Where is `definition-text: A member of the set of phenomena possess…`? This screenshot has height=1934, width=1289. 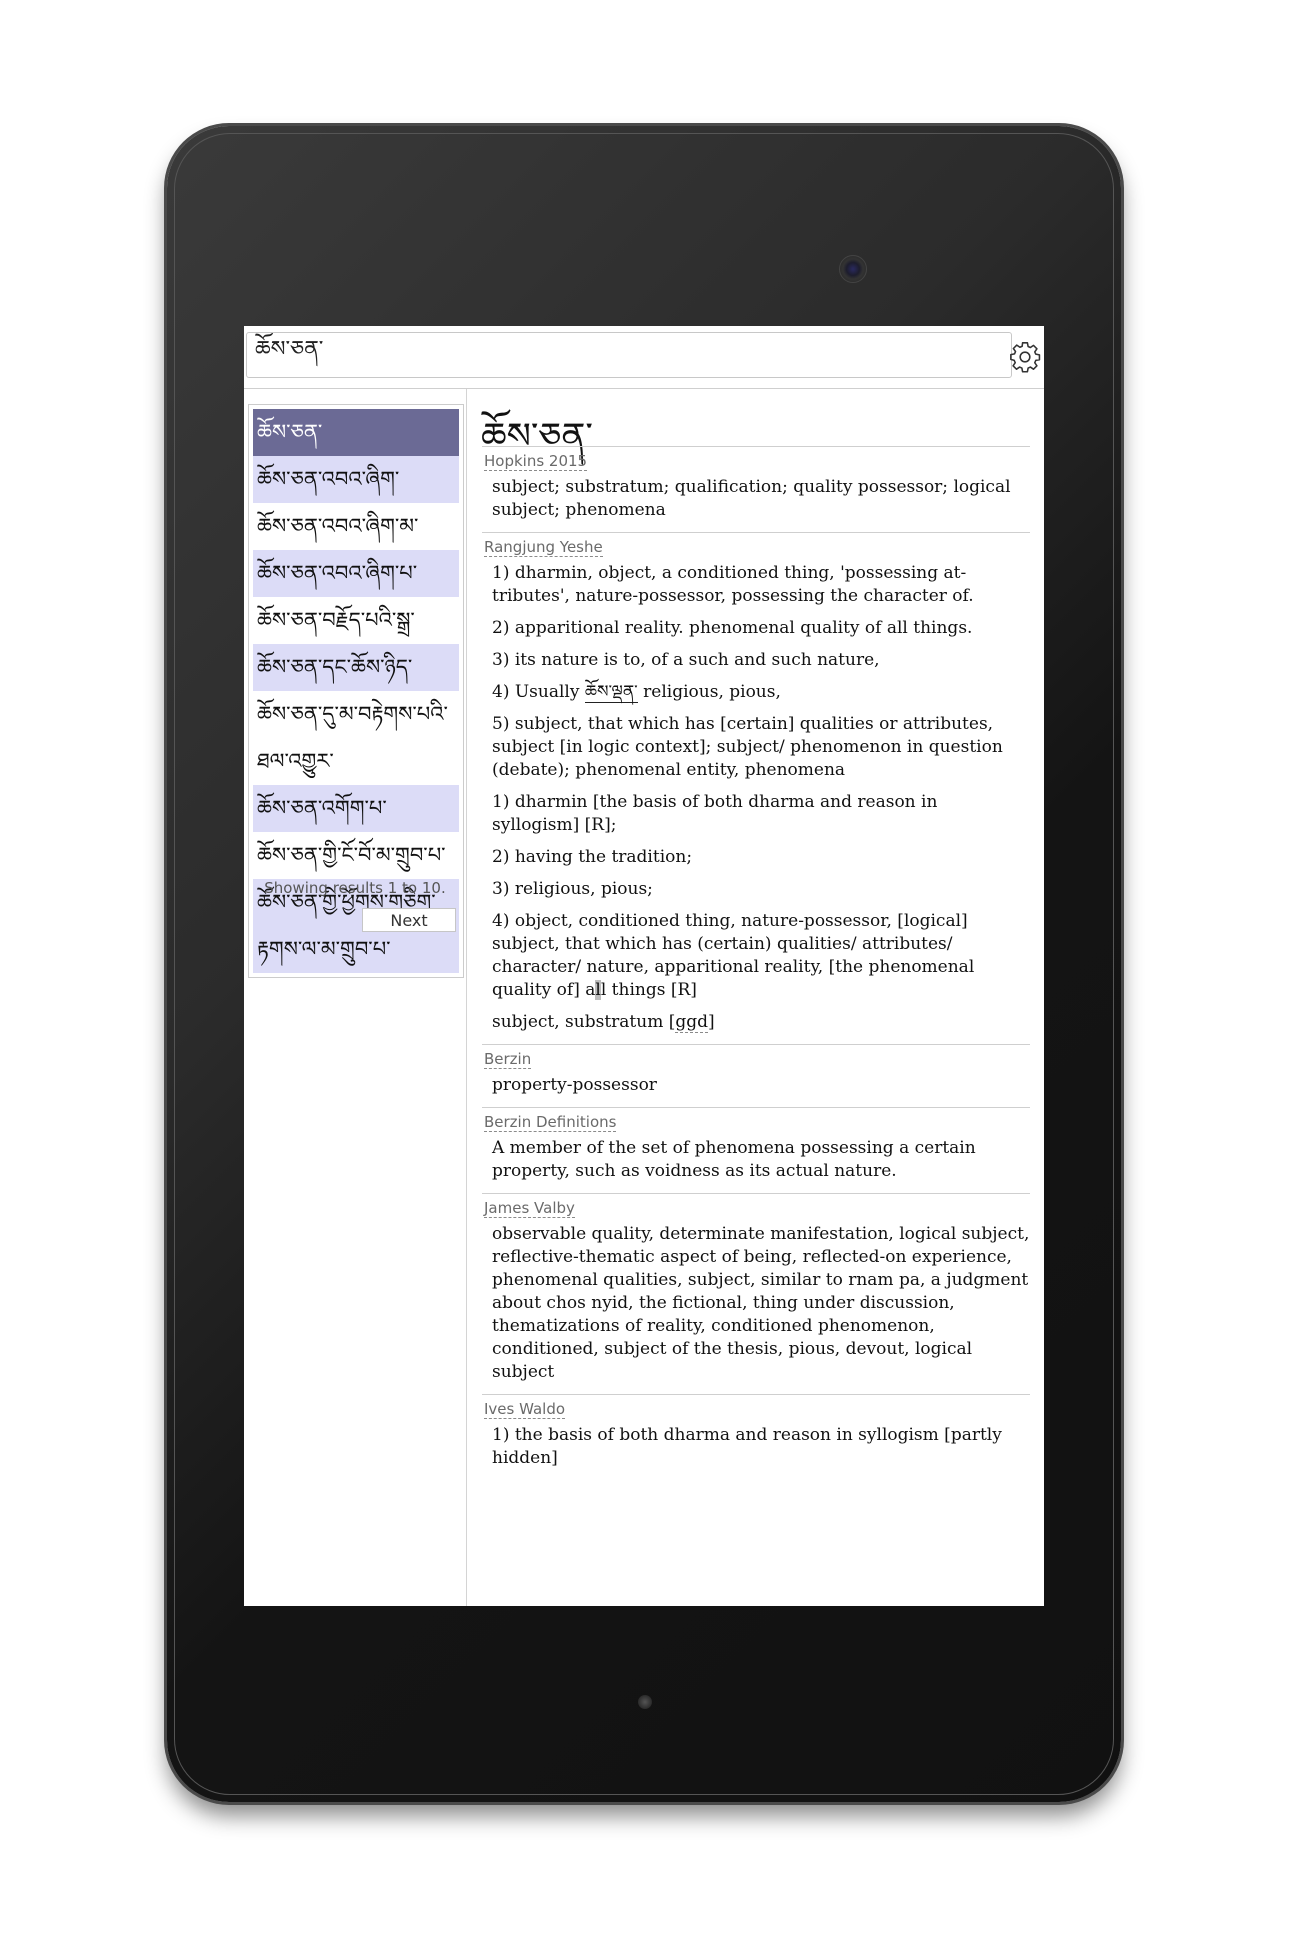
definition-text: A member of the set of phenomena possess… is located at coordinates (734, 1159).